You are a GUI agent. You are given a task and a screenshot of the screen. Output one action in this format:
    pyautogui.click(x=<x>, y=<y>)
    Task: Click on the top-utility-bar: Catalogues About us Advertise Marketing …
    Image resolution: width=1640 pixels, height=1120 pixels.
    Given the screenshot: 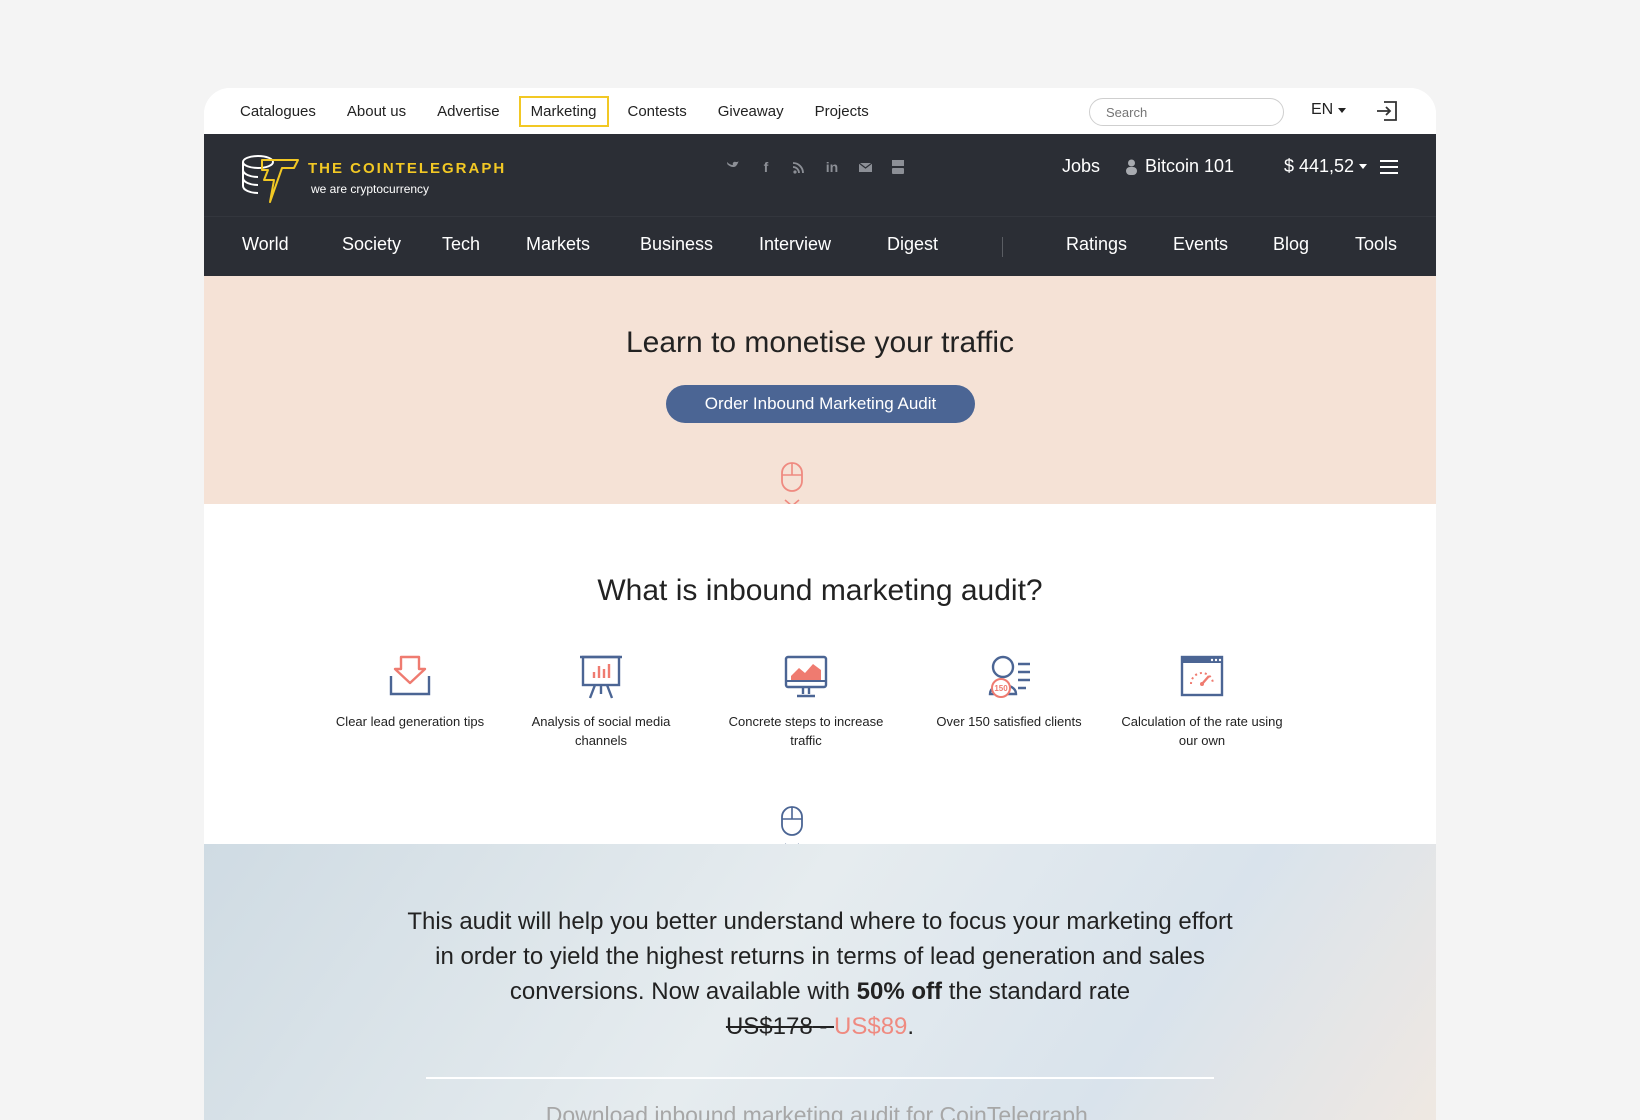 What is the action you would take?
    pyautogui.click(x=820, y=111)
    